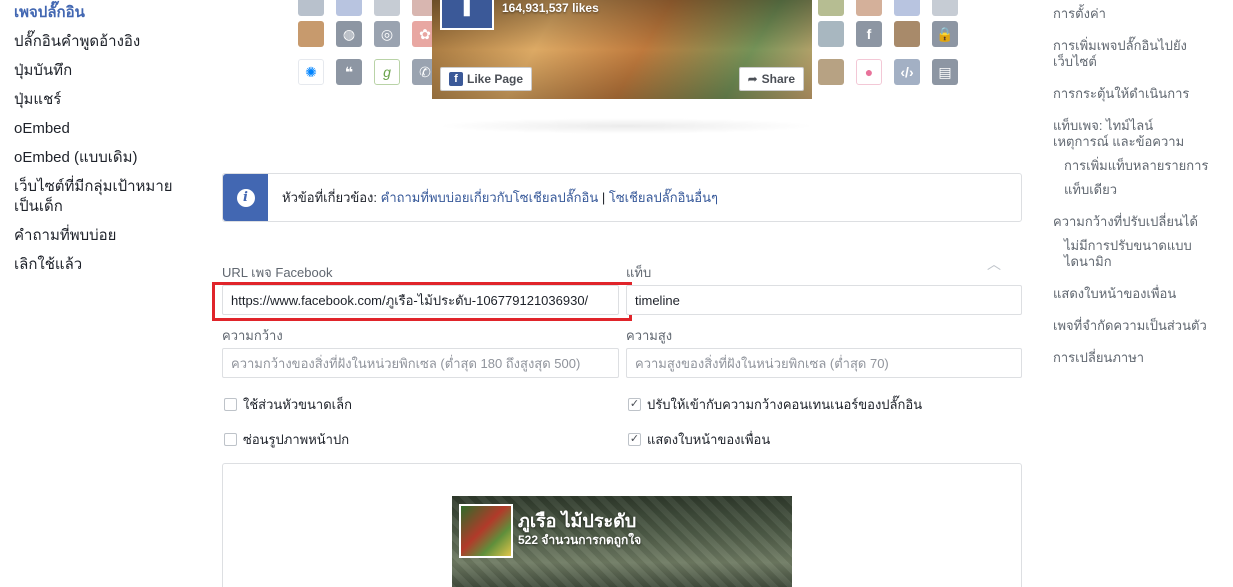 This screenshot has height=587, width=1233. Describe the element at coordinates (622, 49) in the screenshot. I see `facebook-page-preview: f 164,931,537 likes f Like Page ➦ Share` at that location.